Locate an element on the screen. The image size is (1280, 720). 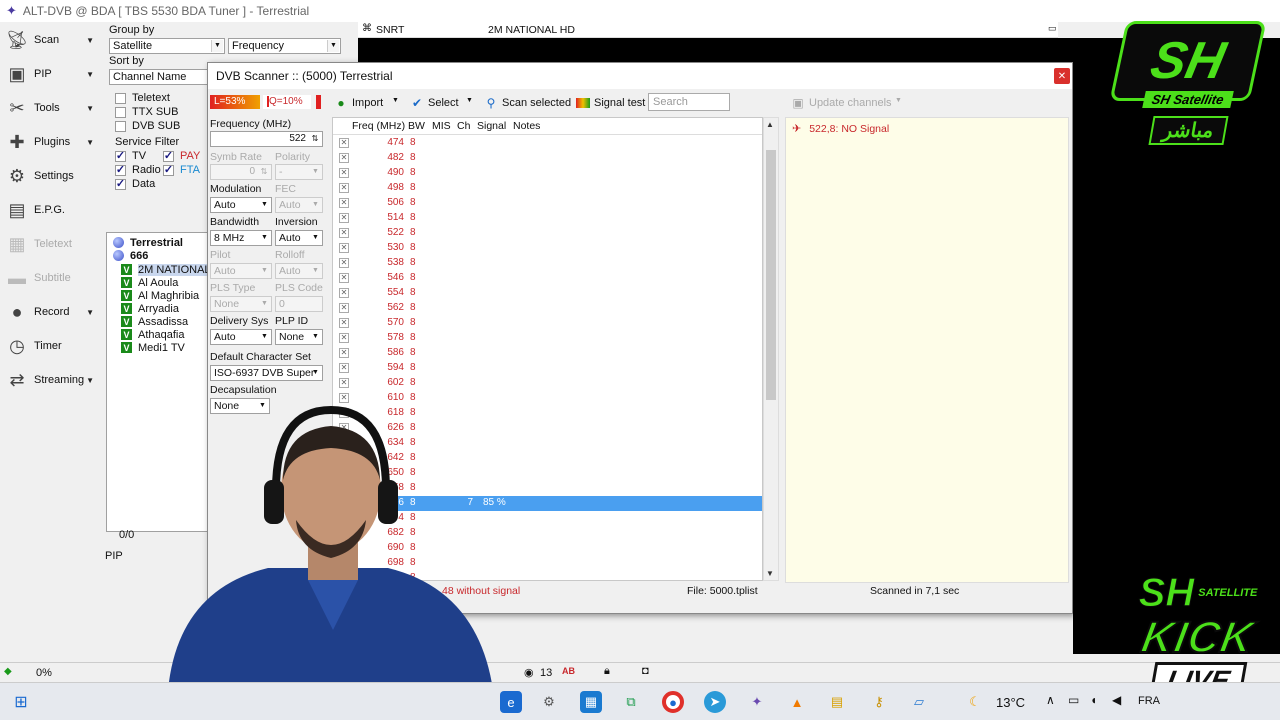
tray-mic-icon: ◖ is located at coordinates (1093, 700).